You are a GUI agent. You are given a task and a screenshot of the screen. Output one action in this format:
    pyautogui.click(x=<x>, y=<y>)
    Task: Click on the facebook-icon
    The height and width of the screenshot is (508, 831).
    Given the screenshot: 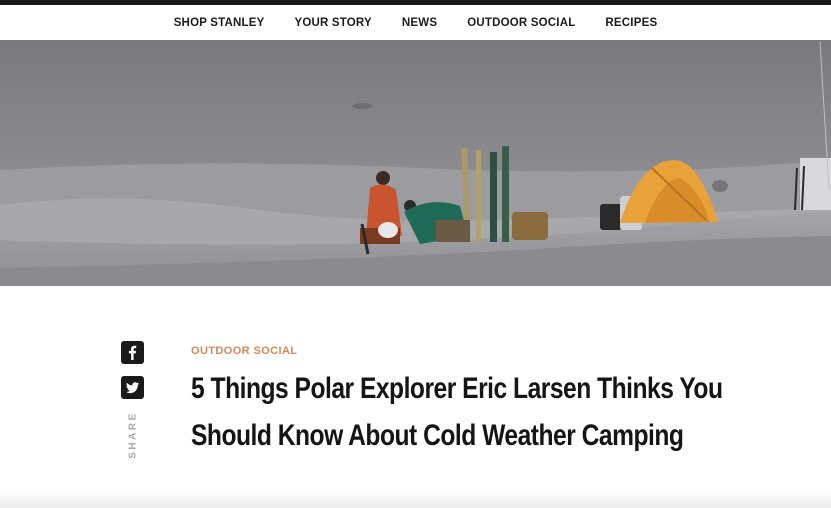 What is the action you would take?
    pyautogui.click(x=132, y=352)
    